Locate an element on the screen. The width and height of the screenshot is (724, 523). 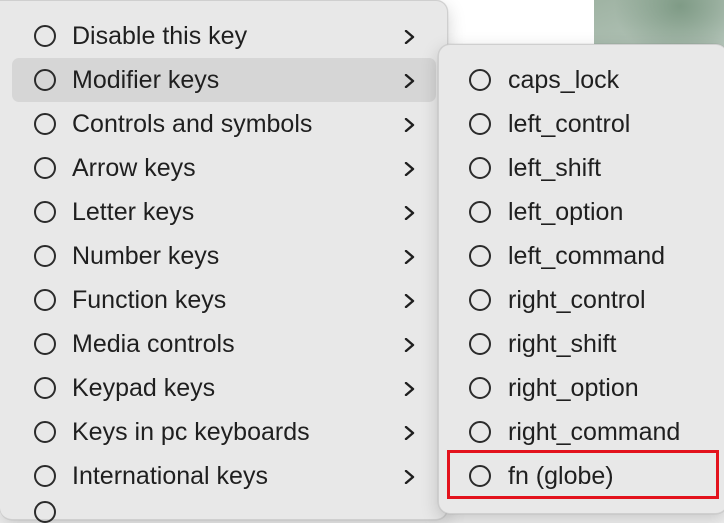
submenu-item-right-option: right_option is located at coordinates (584, 388).